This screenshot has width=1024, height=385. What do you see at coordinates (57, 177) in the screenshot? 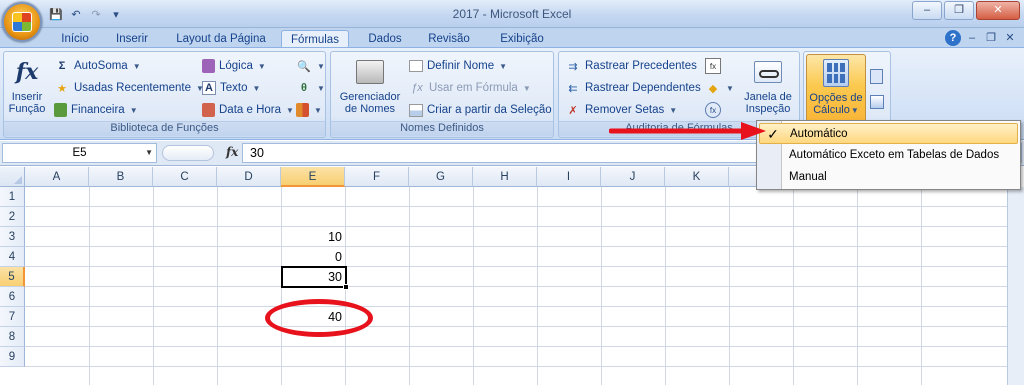
I see `column-header-a: A` at bounding box center [57, 177].